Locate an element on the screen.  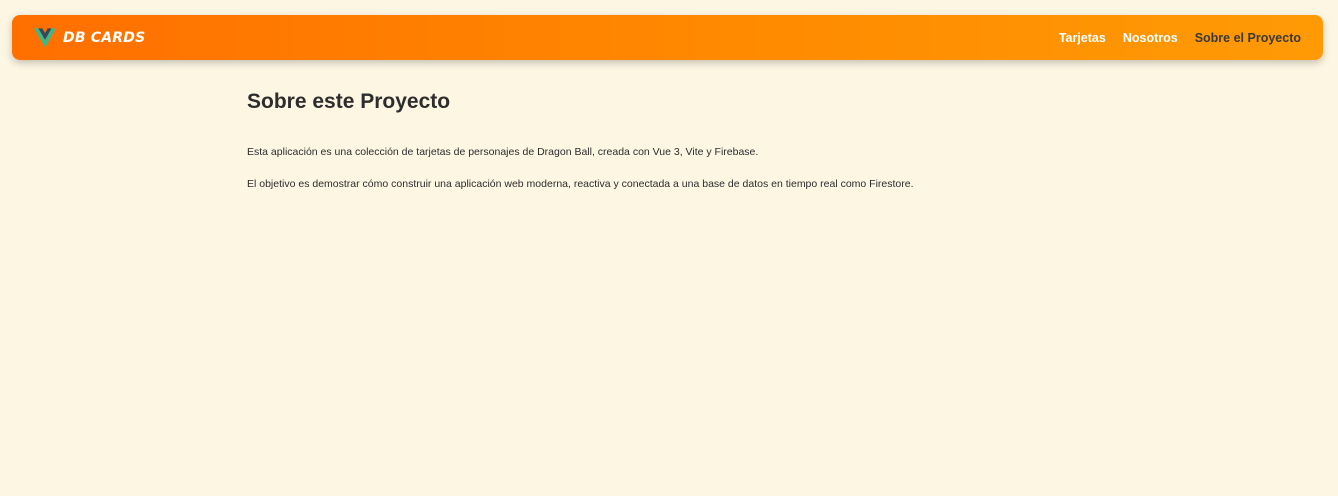
nav-links: Tarjetas Nosotros Sobre el Proyecto is located at coordinates (1180, 38).